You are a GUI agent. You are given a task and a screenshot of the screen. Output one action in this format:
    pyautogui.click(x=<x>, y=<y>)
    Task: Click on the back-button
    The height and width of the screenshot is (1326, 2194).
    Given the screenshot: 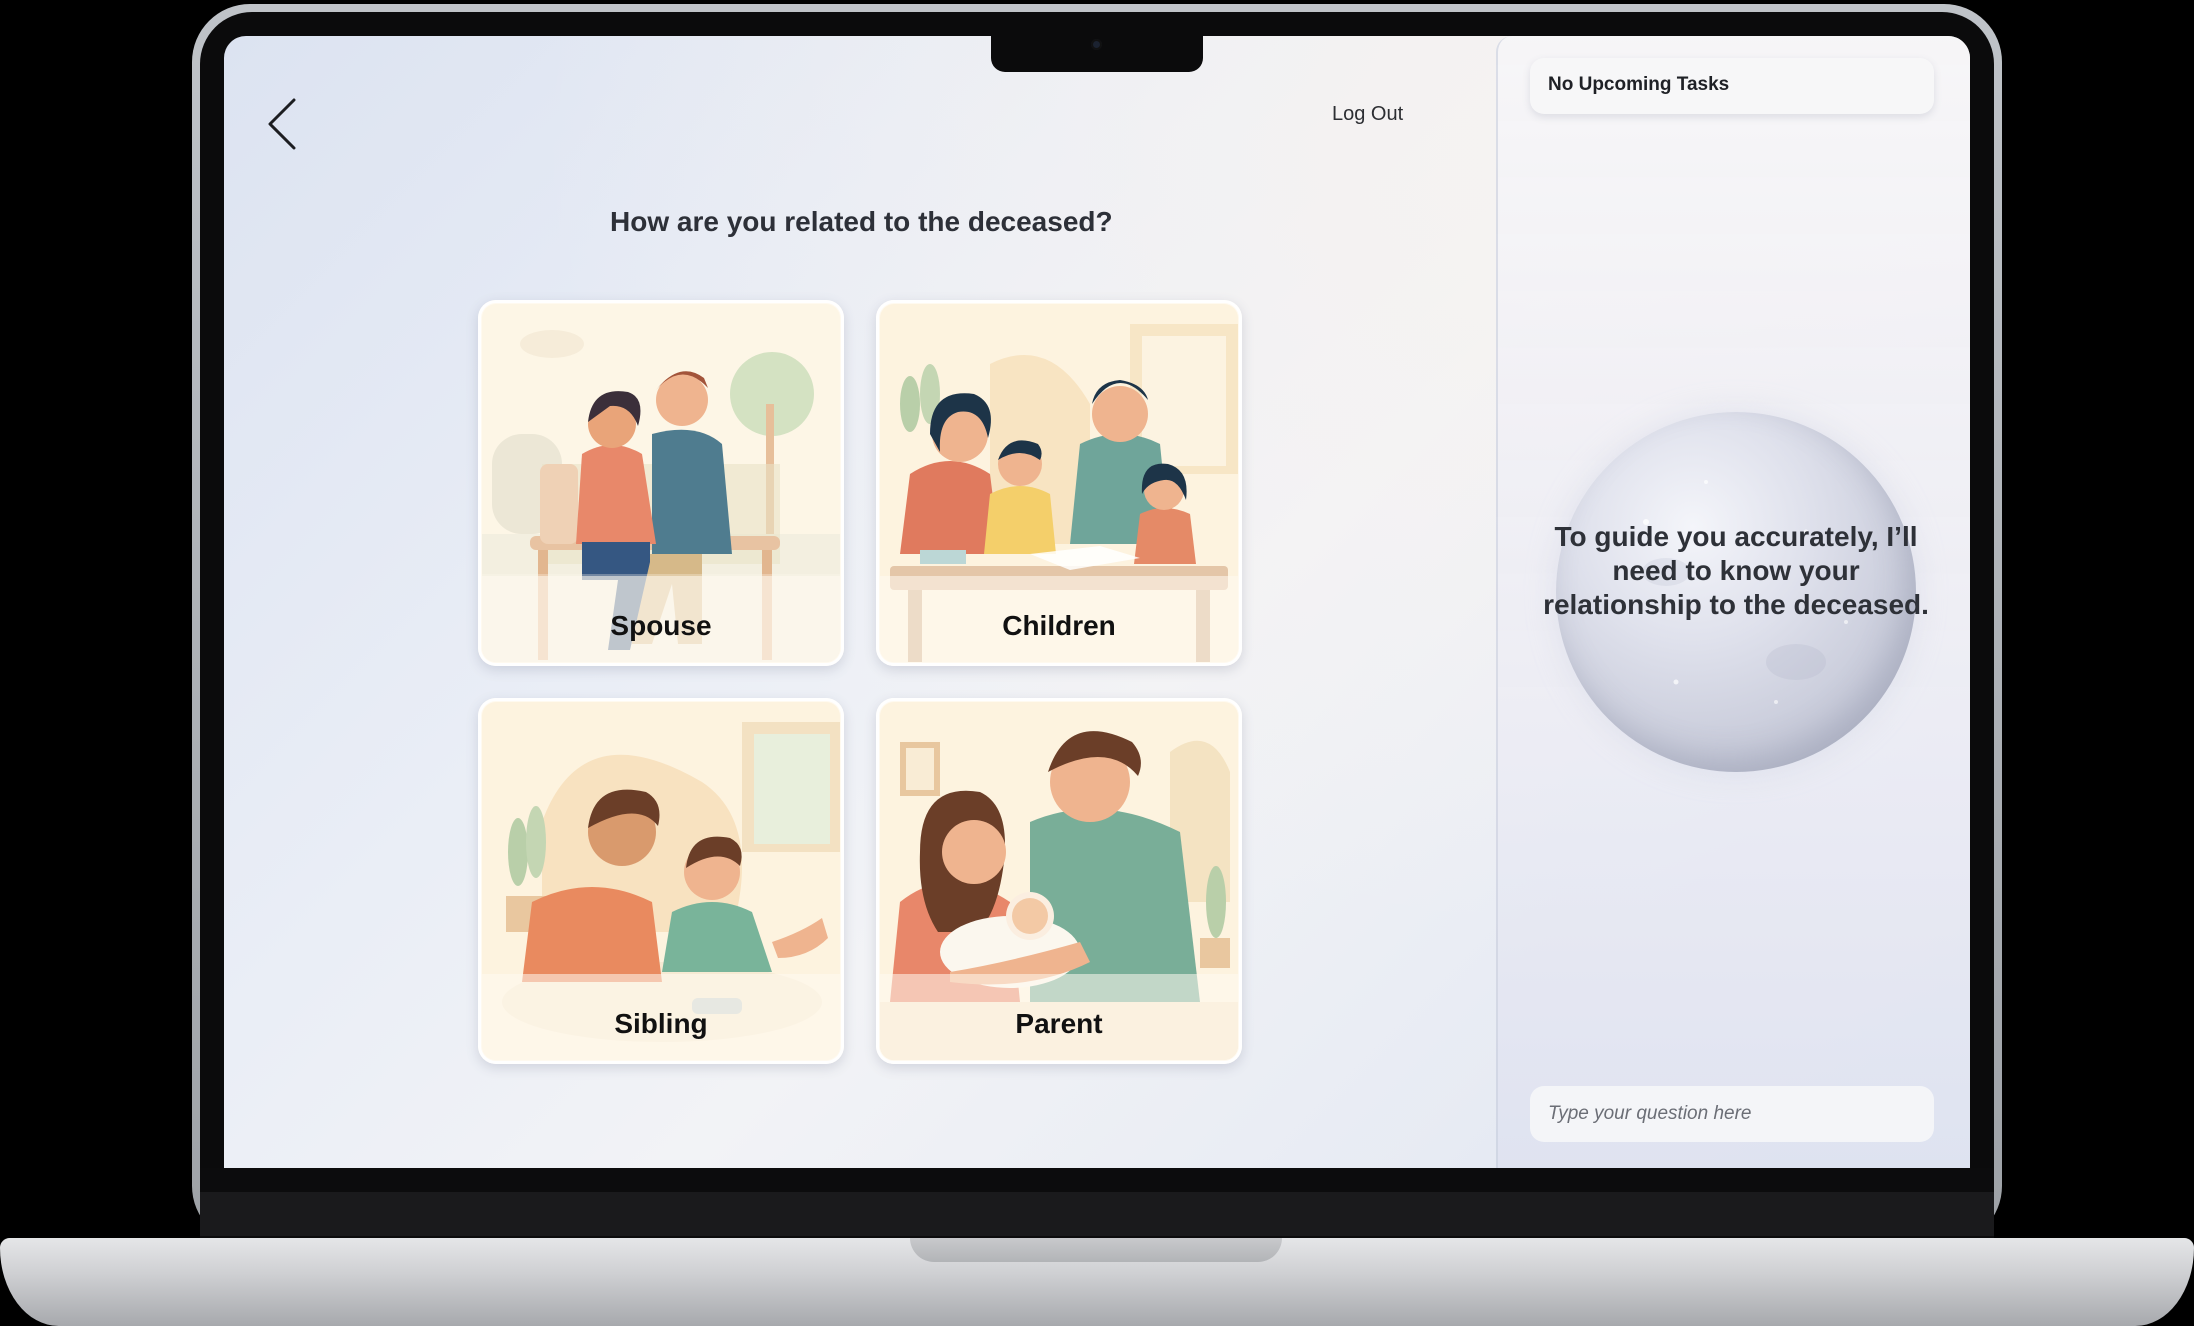 What is the action you would take?
    pyautogui.click(x=284, y=124)
    